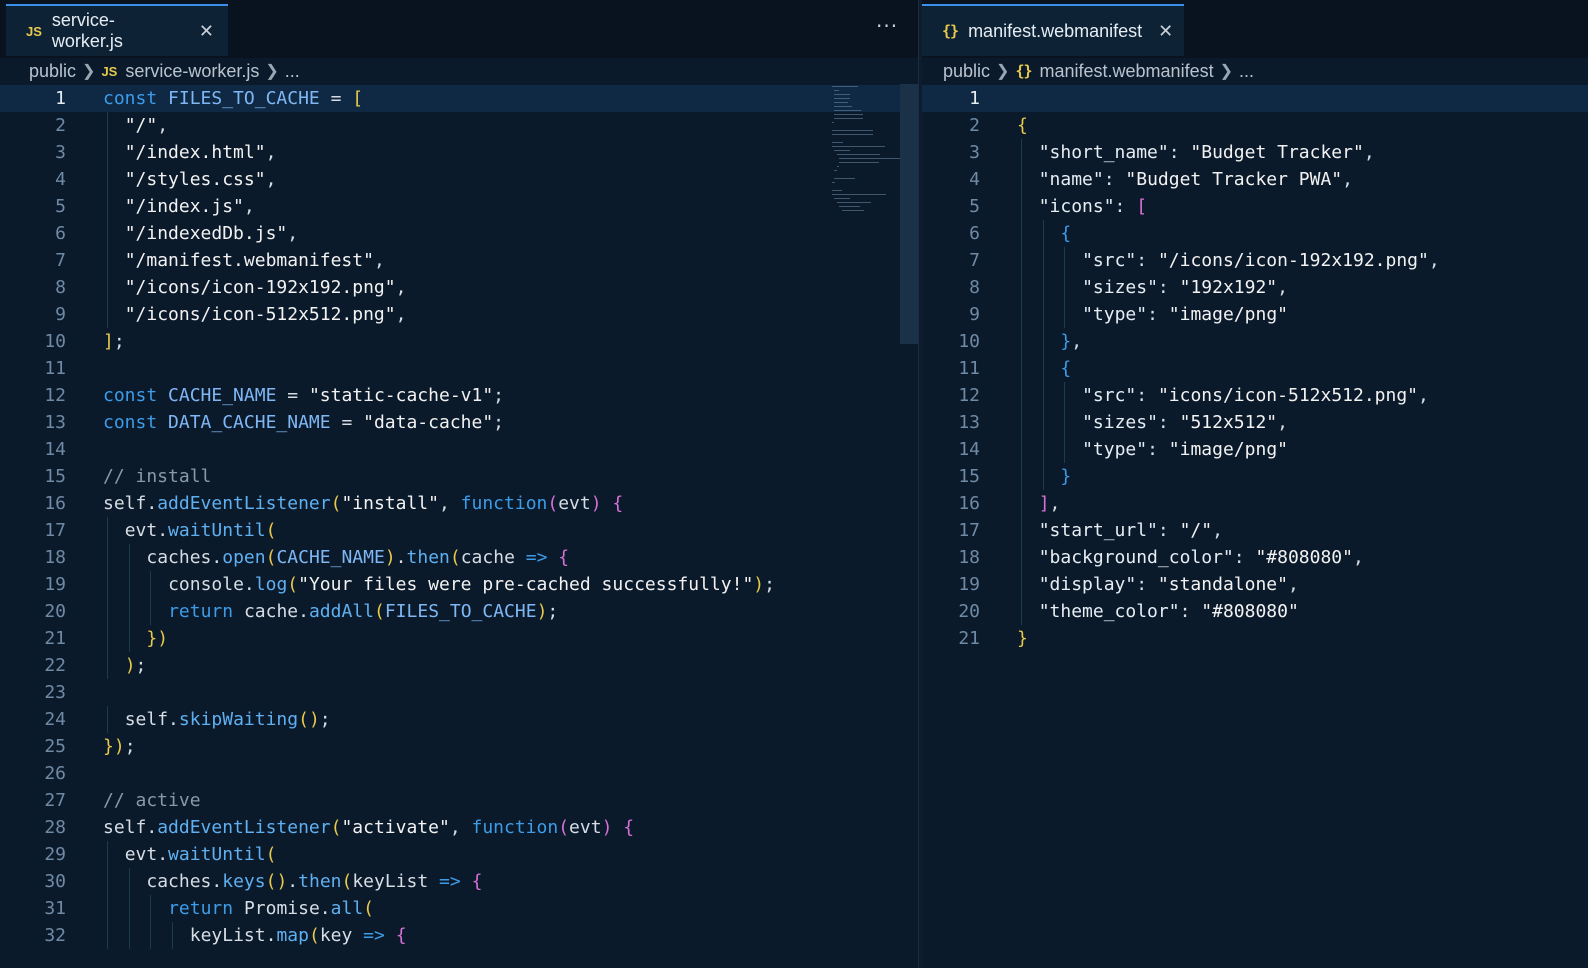 The image size is (1588, 968). I want to click on line-number: 6, so click(60, 233).